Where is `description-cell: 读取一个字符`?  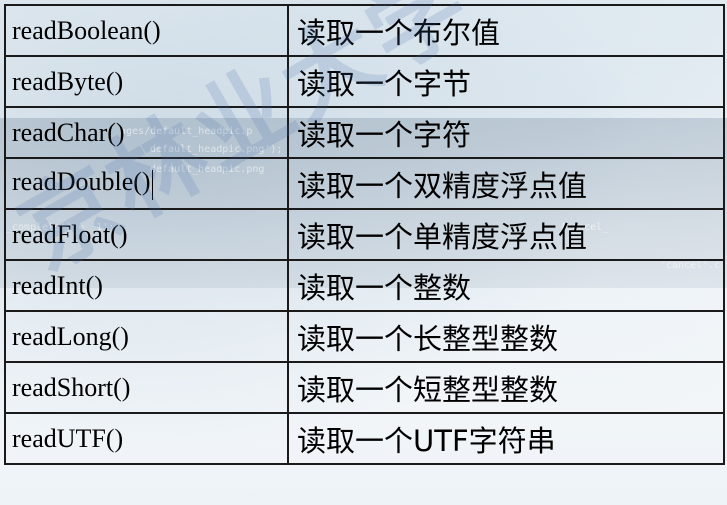 description-cell: 读取一个字符 is located at coordinates (506, 132).